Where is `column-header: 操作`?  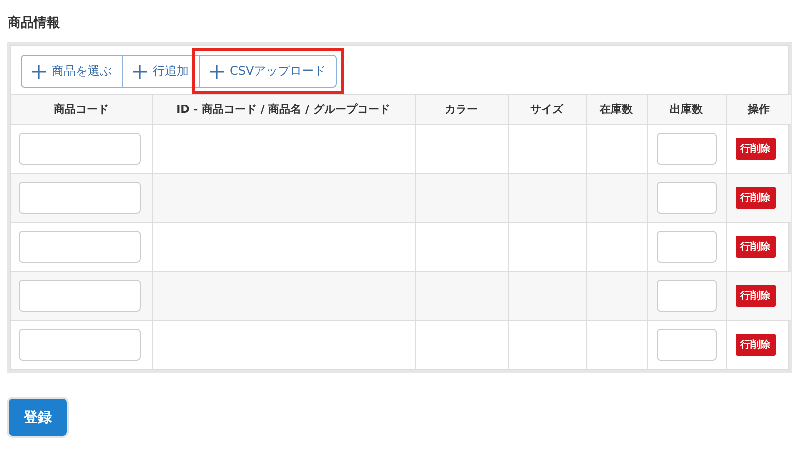
column-header: 操作 is located at coordinates (758, 109).